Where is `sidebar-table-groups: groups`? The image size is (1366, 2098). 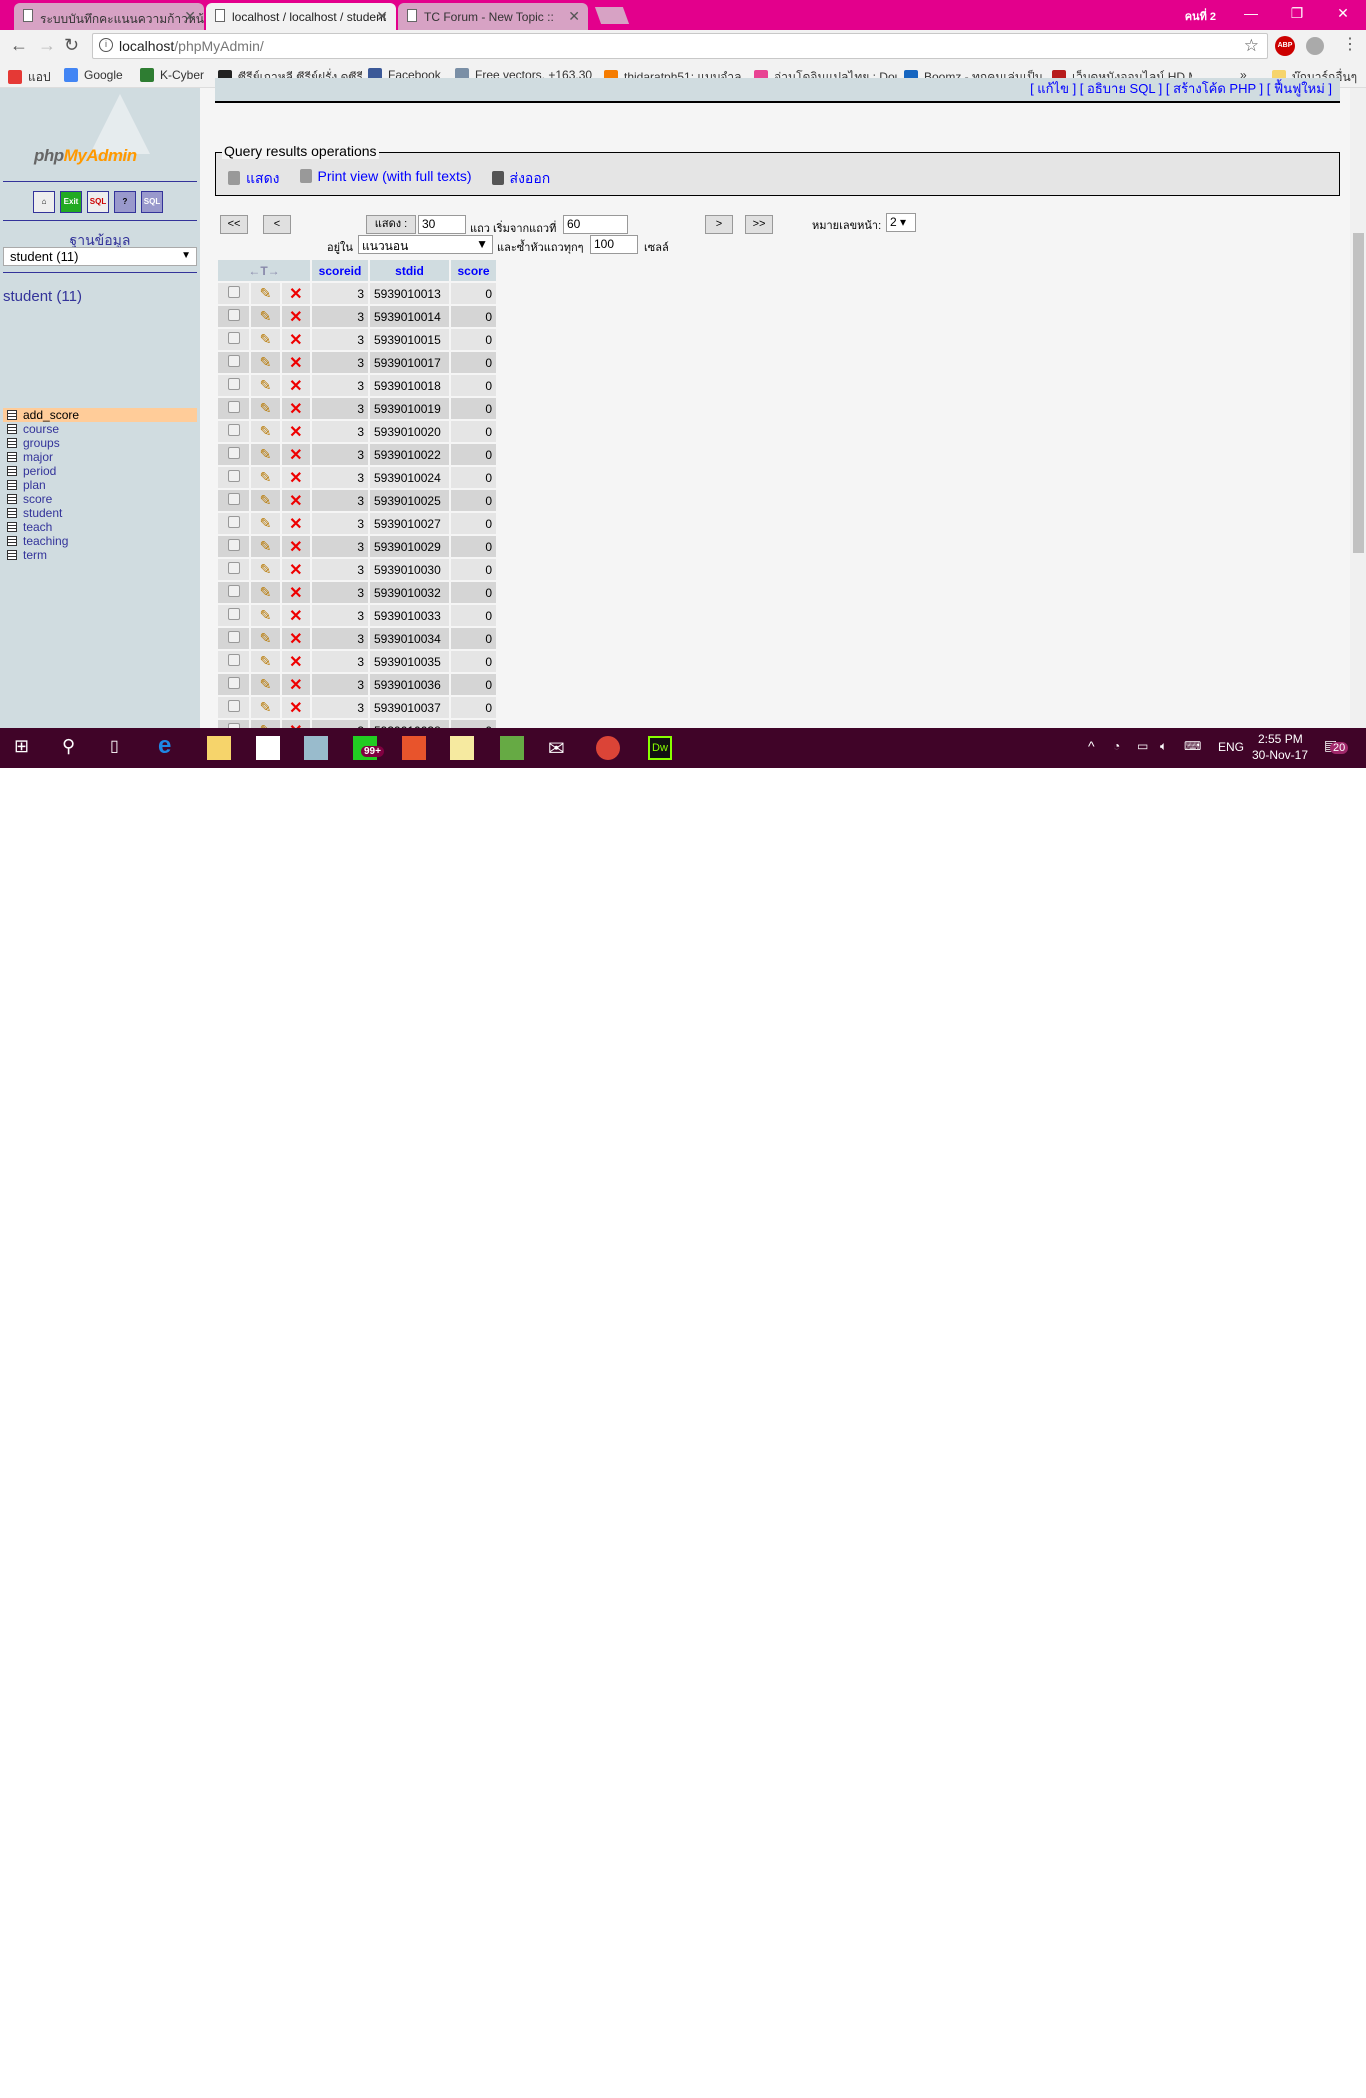
sidebar-table-groups: groups is located at coordinates (100, 443).